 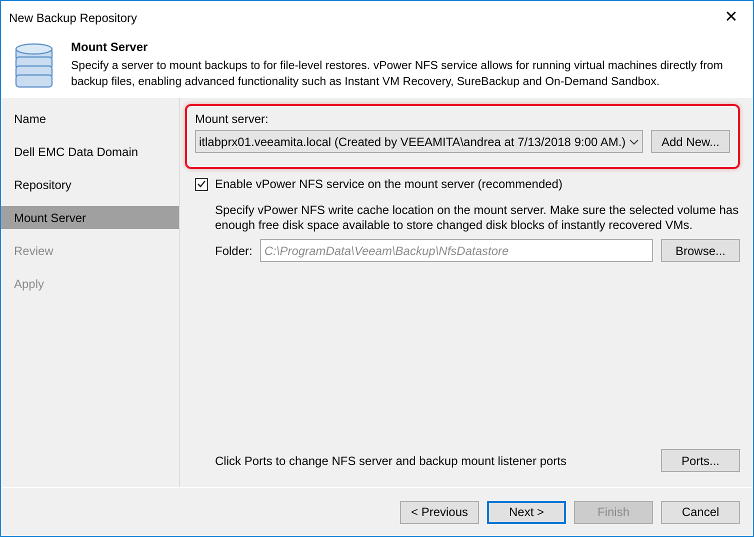 I want to click on close-button: ✕, so click(x=731, y=18).